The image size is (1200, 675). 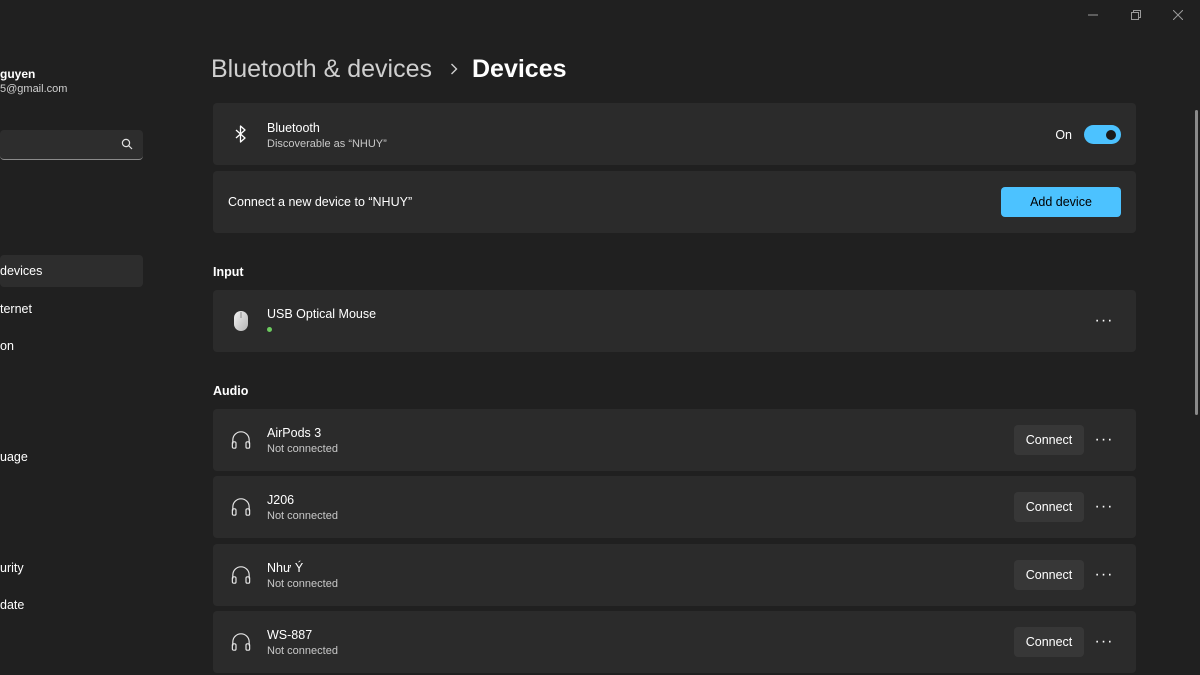 I want to click on sidebar-item-windows-update: date, so click(x=12, y=605).